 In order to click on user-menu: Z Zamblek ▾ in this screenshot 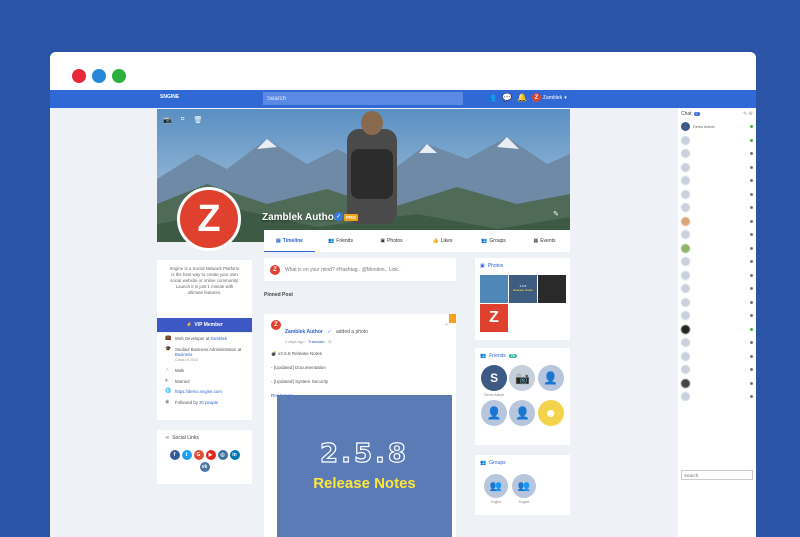, I will do `click(549, 97)`.